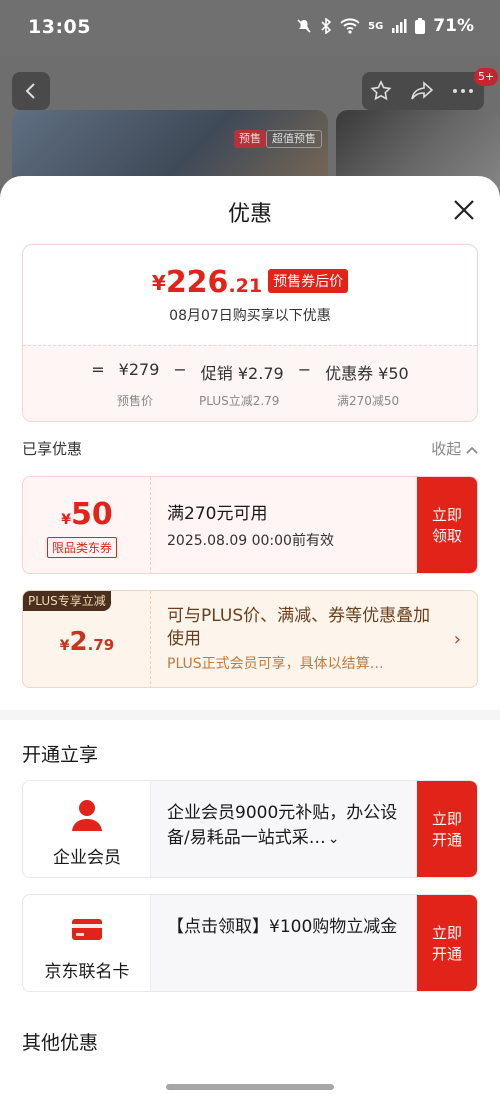 This screenshot has height=1100, width=500. I want to click on open-enterprise-button: 立即开通, so click(447, 829).